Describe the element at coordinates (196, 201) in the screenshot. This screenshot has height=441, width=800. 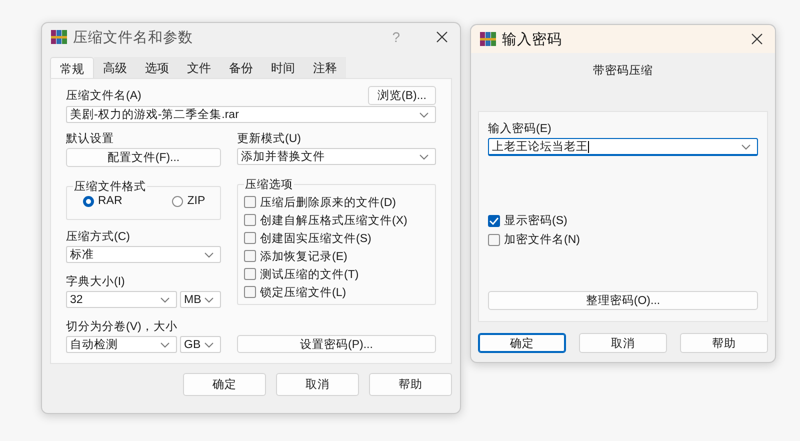
I see `radio-label: ZIP` at that location.